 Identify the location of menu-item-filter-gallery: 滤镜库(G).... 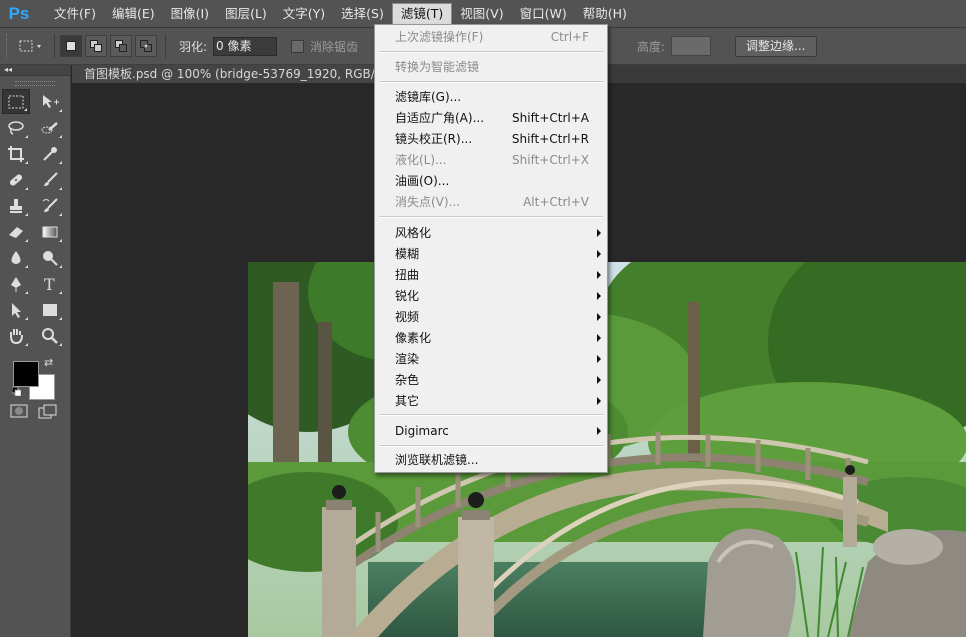
(495, 97).